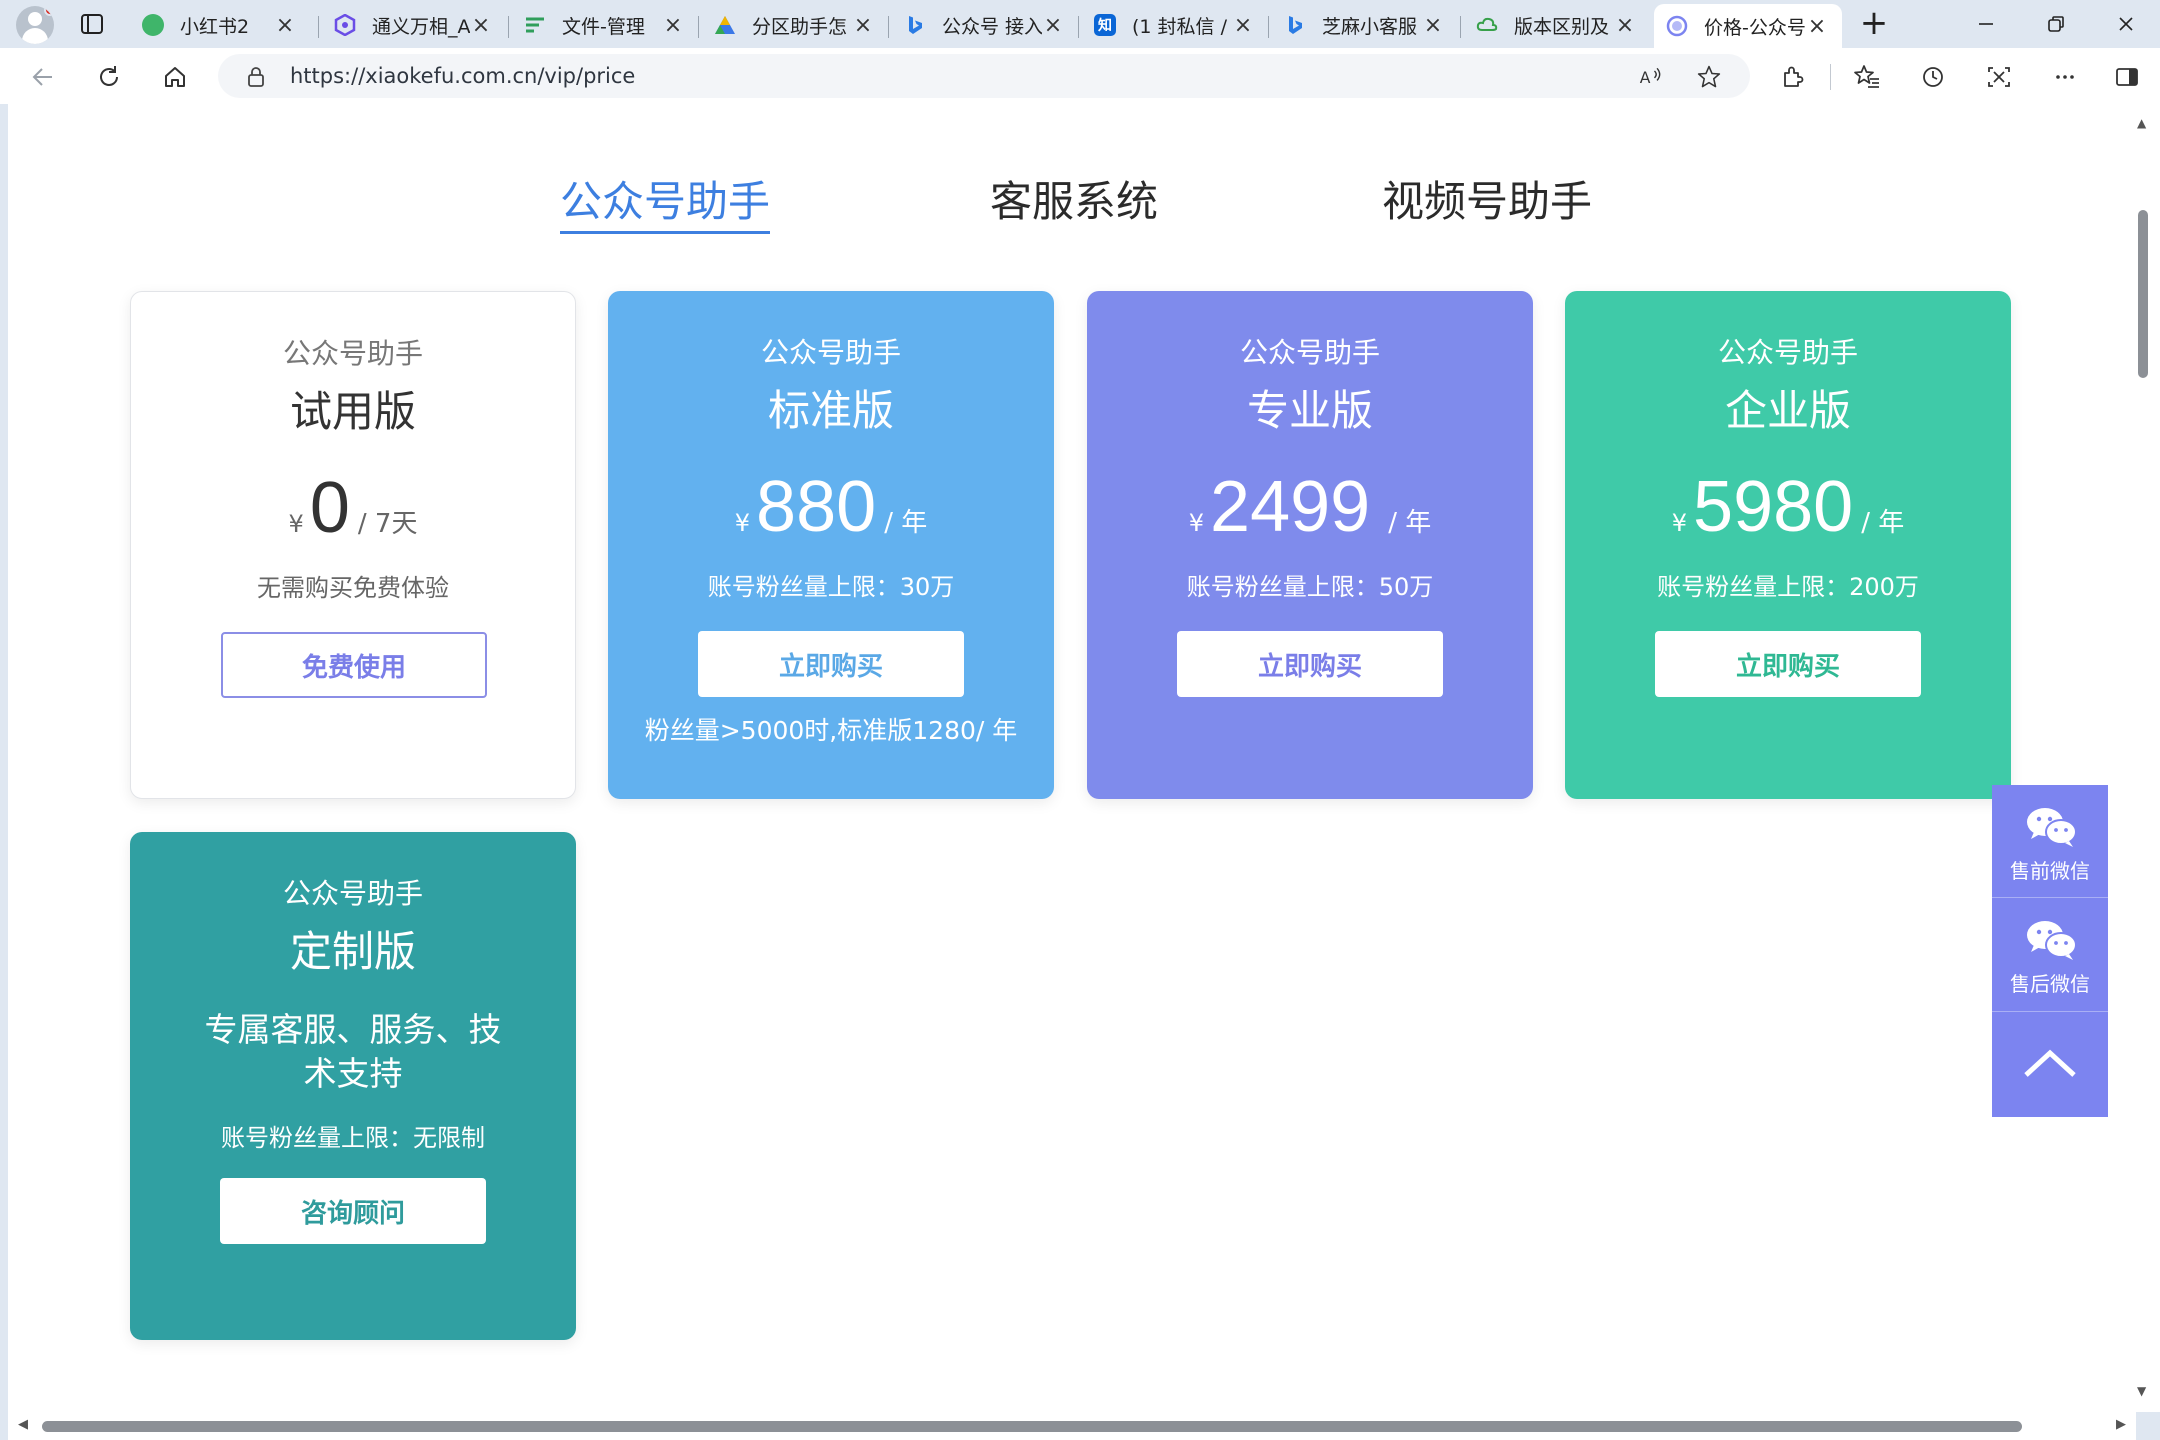 This screenshot has width=2160, height=1440. Describe the element at coordinates (1677, 26) in the screenshot. I see `page-circle-icon` at that location.